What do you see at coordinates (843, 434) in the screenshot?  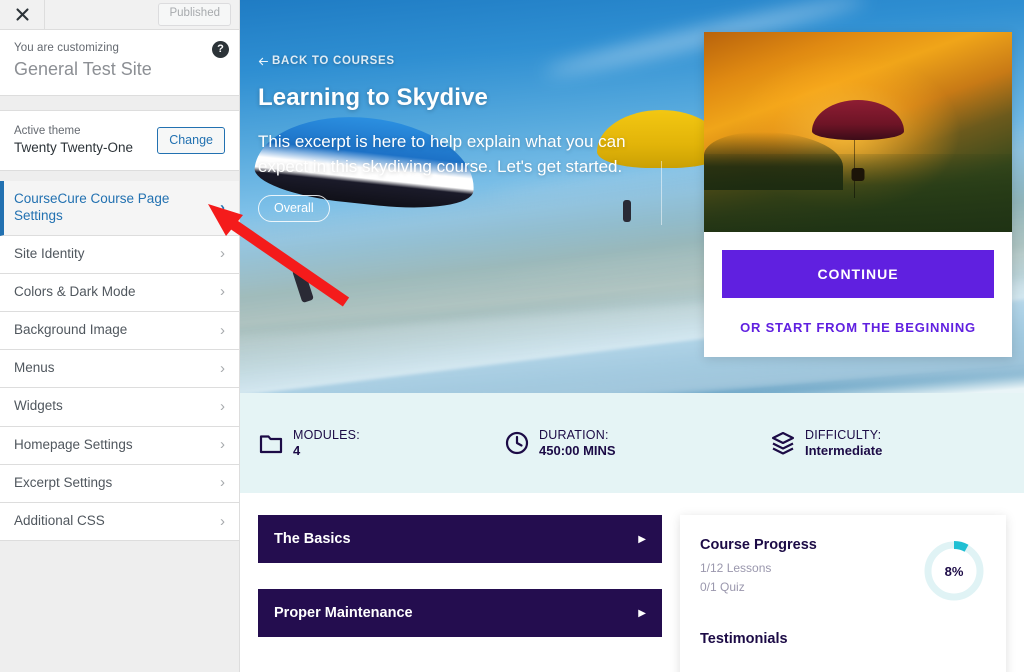 I see `stat-label: DIFFICULTY:` at bounding box center [843, 434].